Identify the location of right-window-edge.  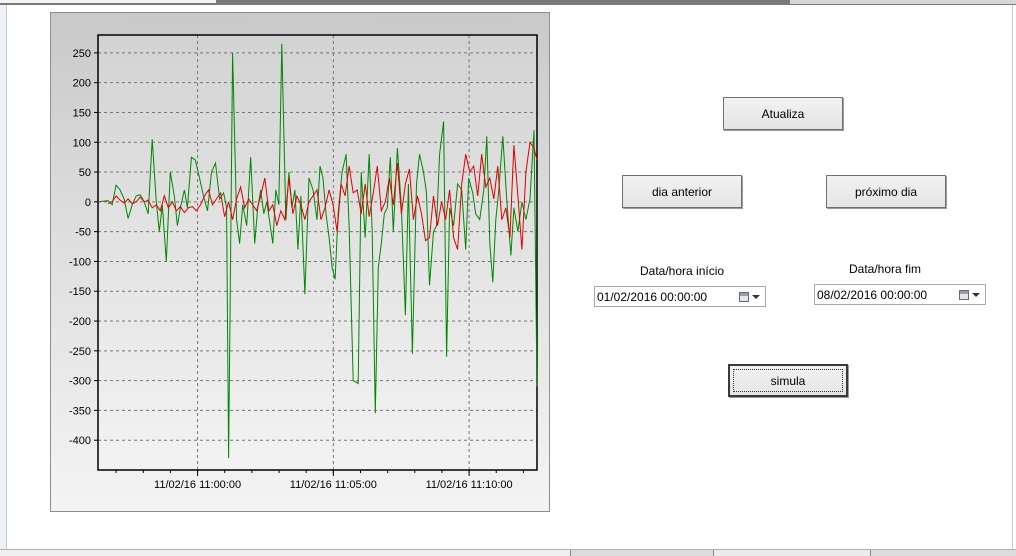
(1014, 277).